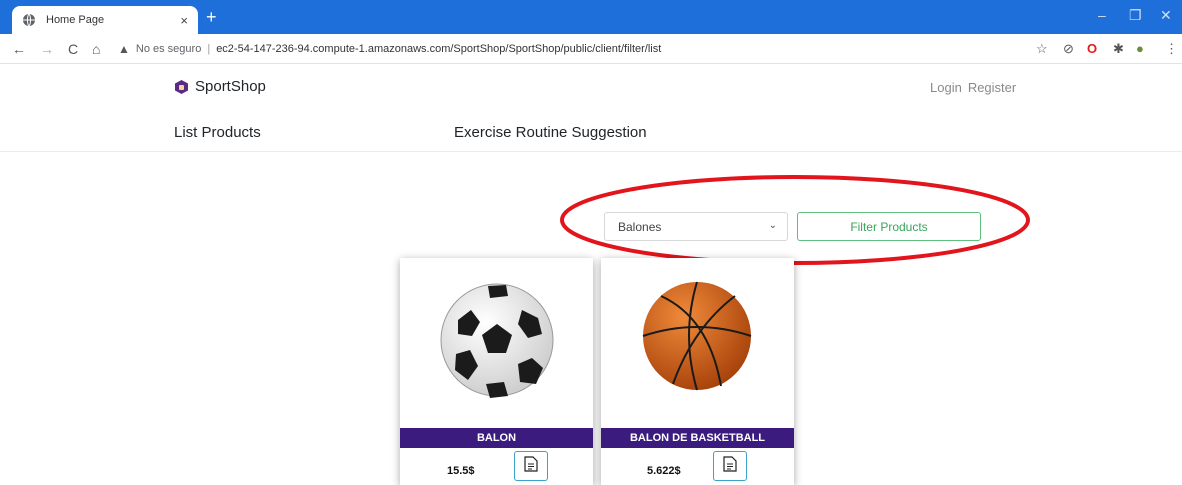 This screenshot has width=1182, height=485. I want to click on bookmark-star-icon: ☆, so click(1042, 49).